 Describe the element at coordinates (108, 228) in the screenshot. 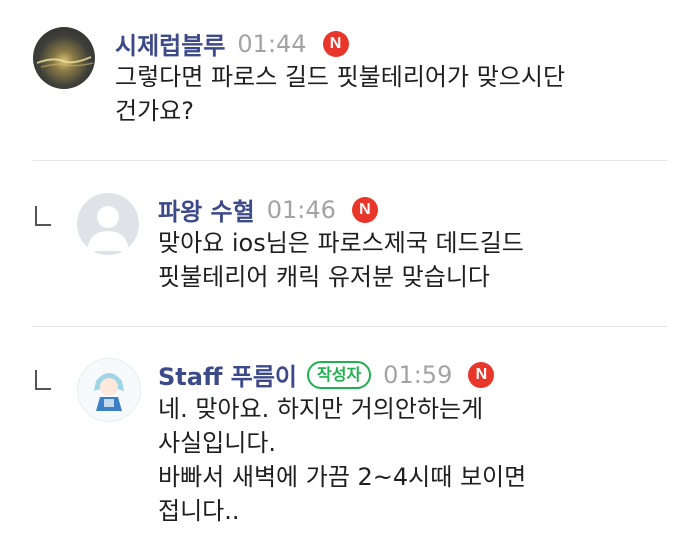

I see `default-avatar-icon` at that location.